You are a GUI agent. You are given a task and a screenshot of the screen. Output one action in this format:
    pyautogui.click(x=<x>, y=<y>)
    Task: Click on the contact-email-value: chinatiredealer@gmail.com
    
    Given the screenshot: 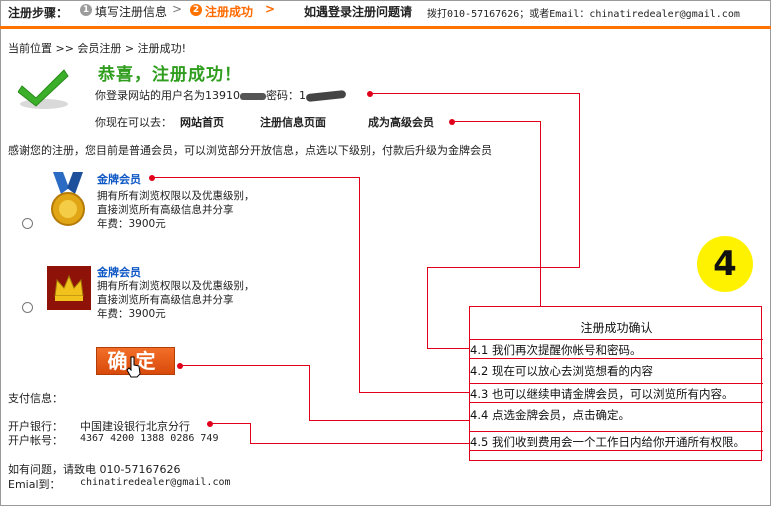 What is the action you would take?
    pyautogui.click(x=155, y=482)
    